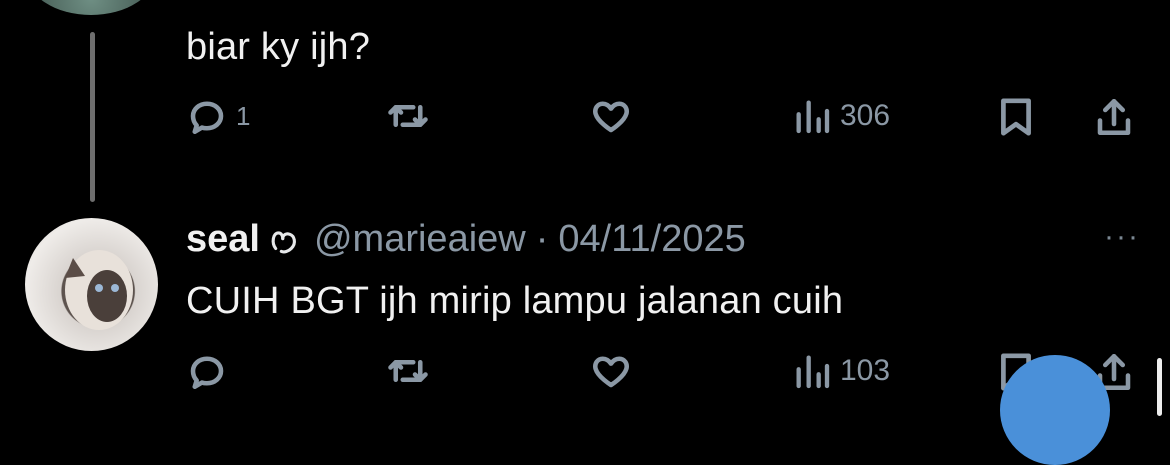  I want to click on reply-count: 1, so click(243, 115).